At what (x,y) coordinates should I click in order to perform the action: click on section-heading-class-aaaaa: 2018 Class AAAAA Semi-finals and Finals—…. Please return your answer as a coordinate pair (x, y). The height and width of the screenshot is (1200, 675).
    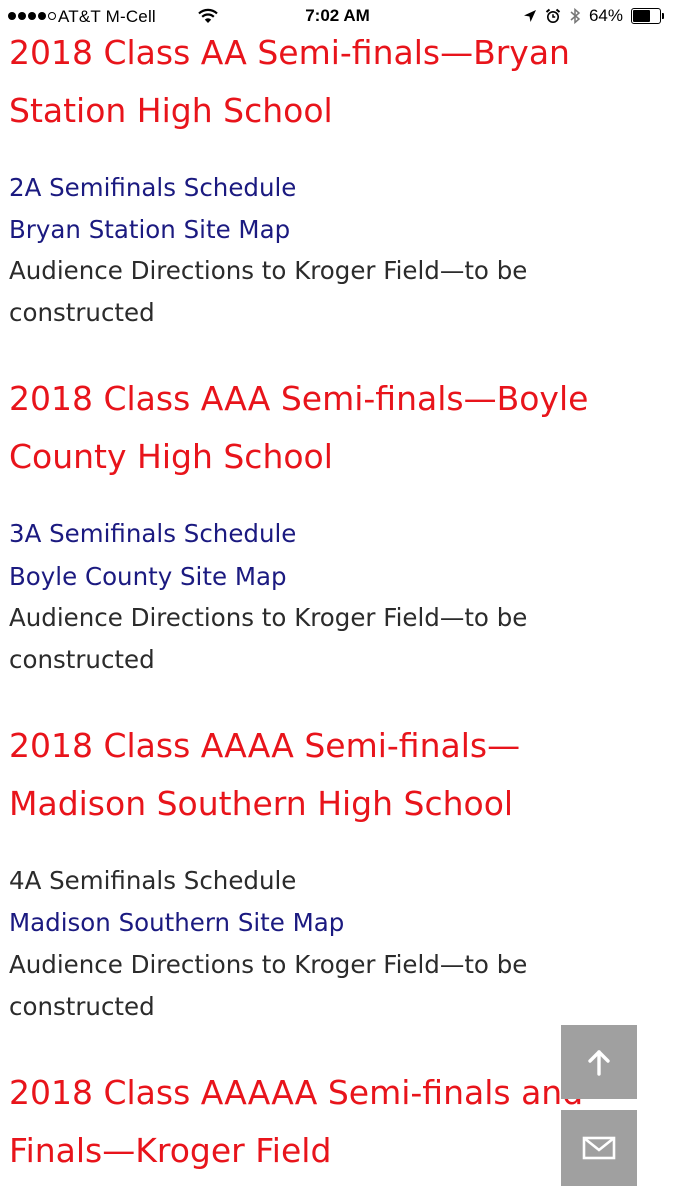
    Looking at the image, I should click on (329, 1122).